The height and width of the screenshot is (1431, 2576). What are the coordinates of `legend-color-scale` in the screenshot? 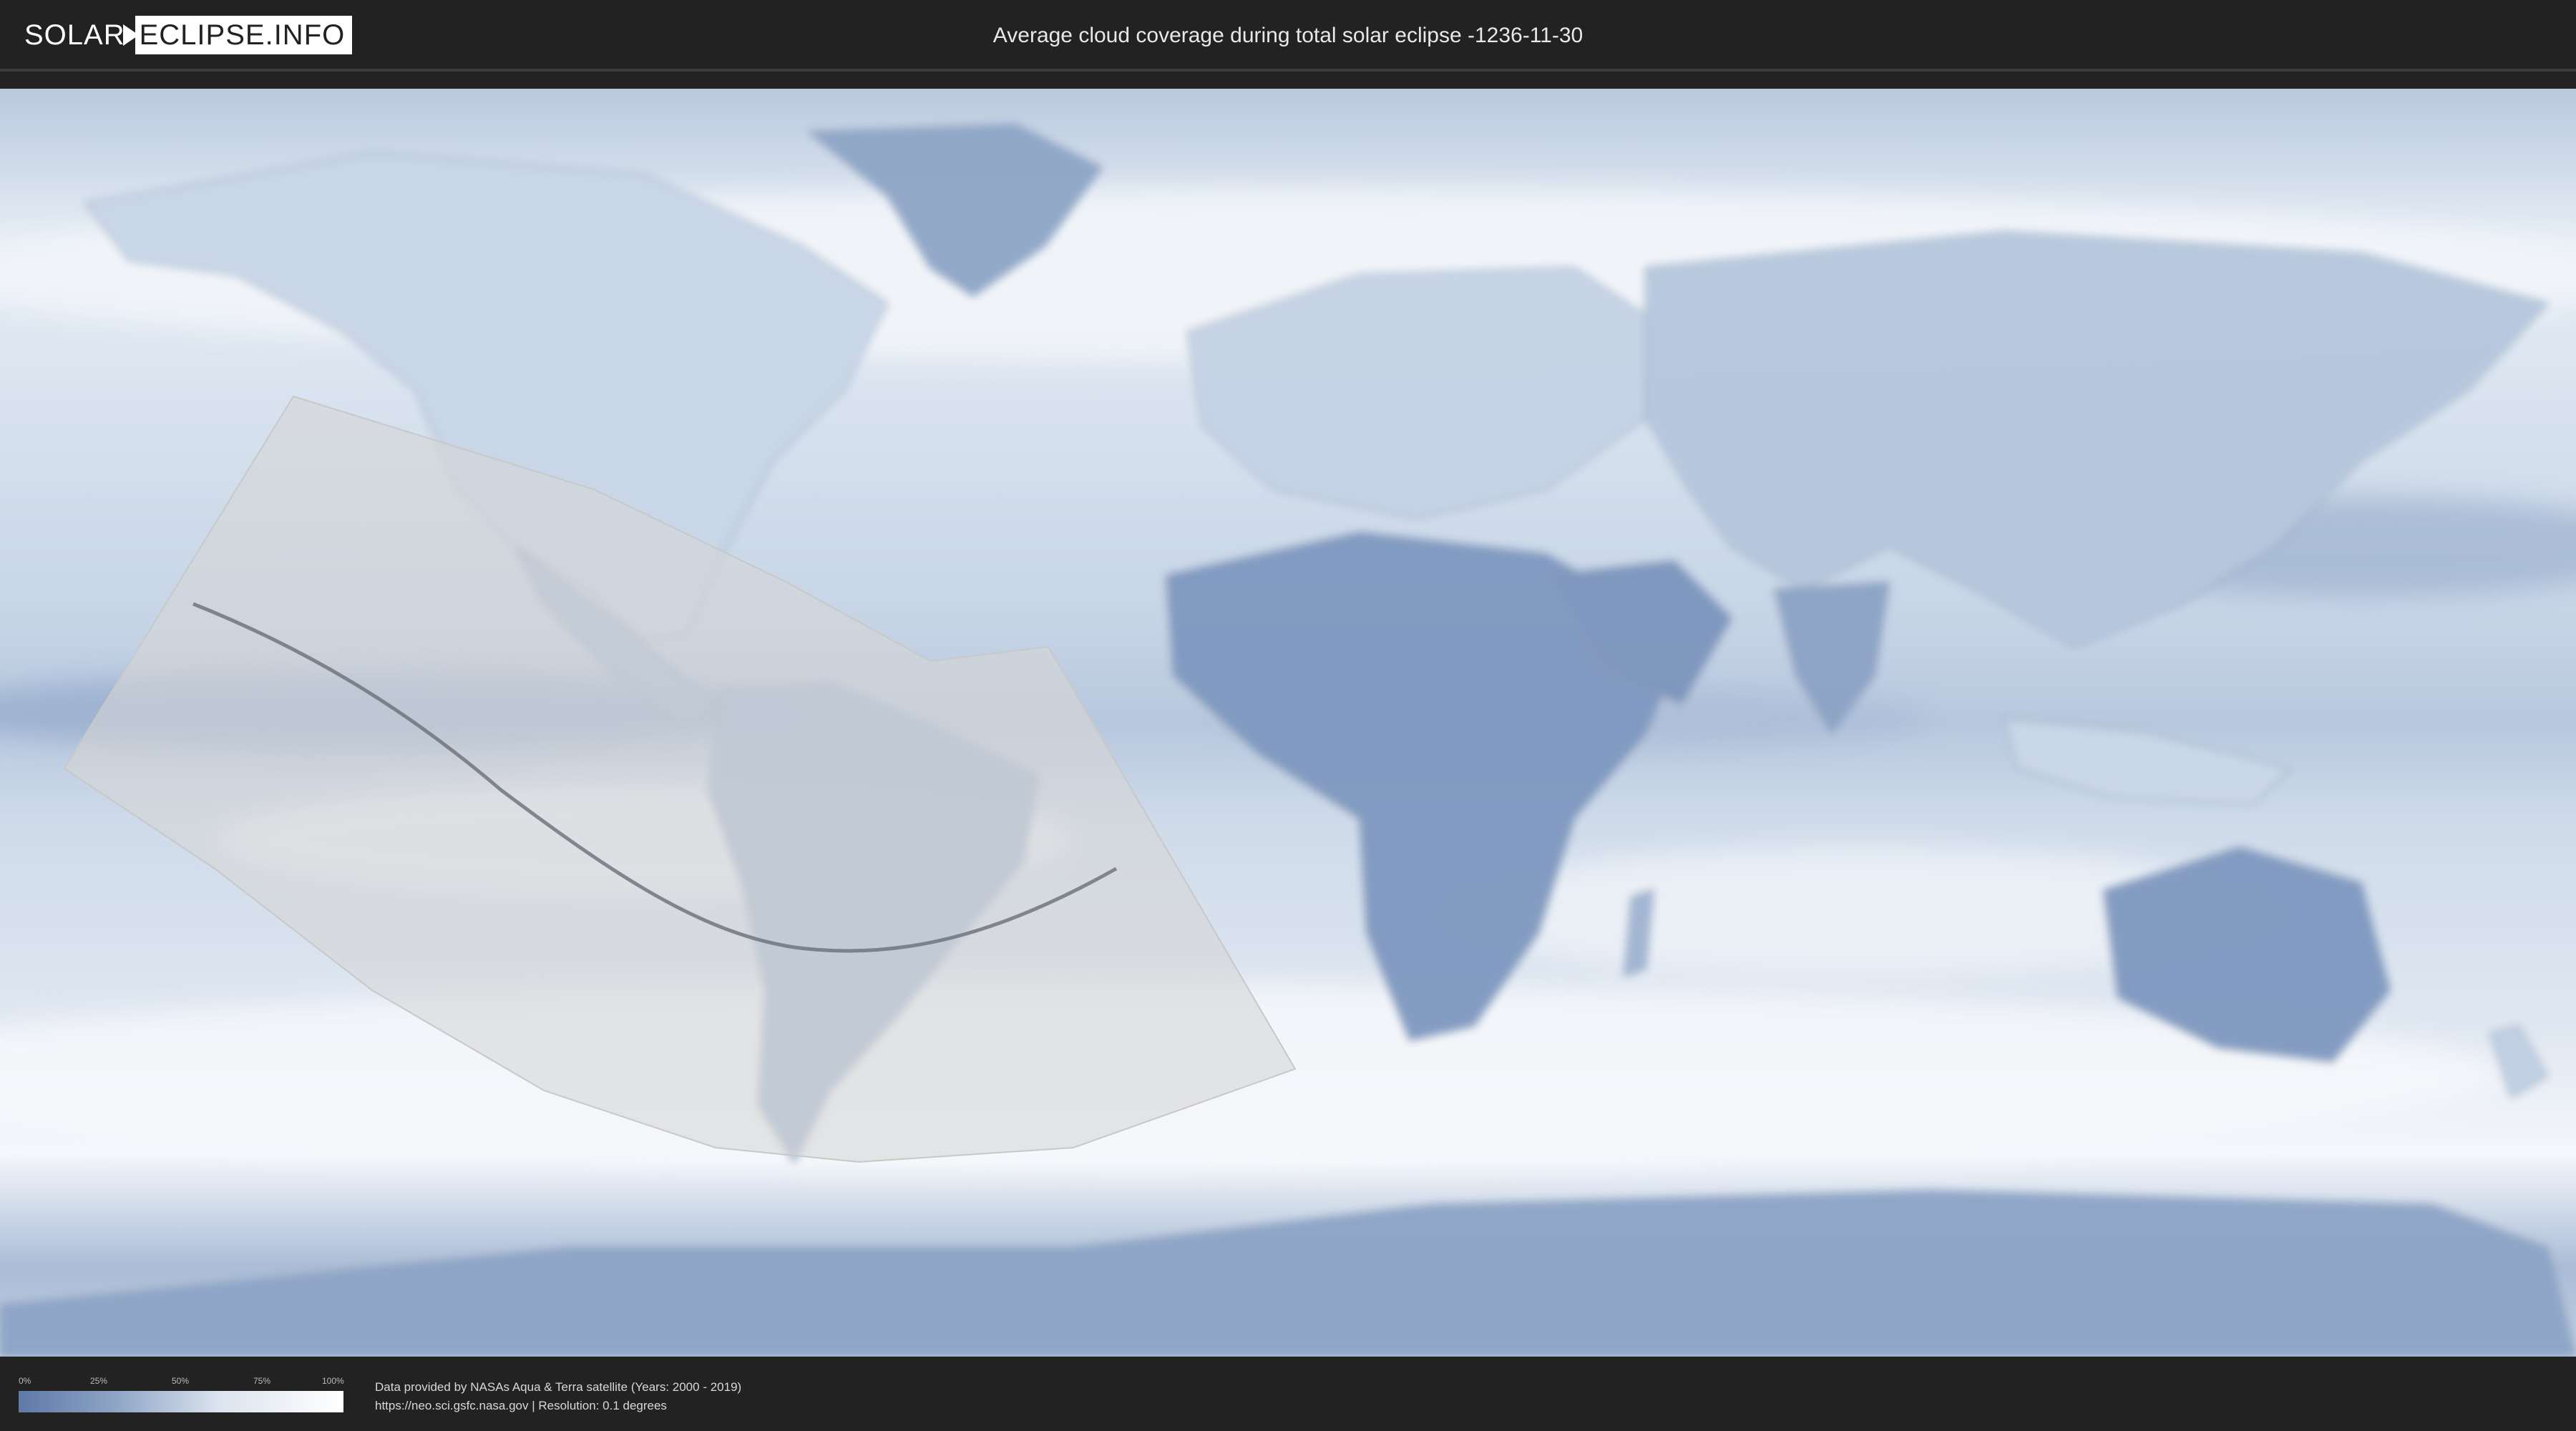 It's located at (181, 1402).